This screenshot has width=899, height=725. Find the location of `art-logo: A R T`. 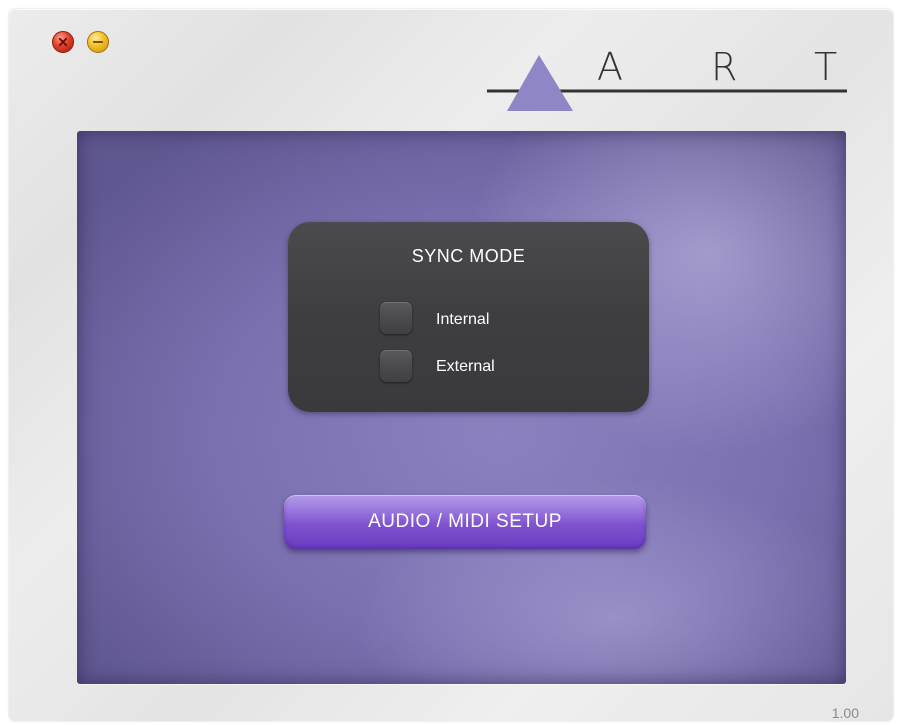

art-logo: A R T is located at coordinates (667, 79).